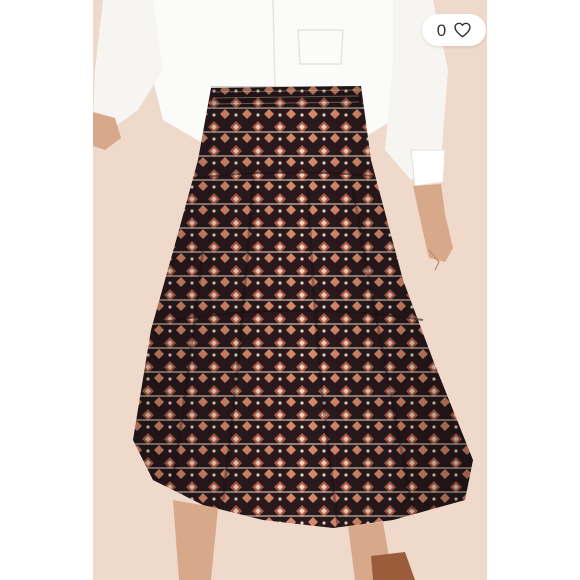 This screenshot has height=580, width=580. What do you see at coordinates (441, 30) in the screenshot?
I see `like-count: 0` at bounding box center [441, 30].